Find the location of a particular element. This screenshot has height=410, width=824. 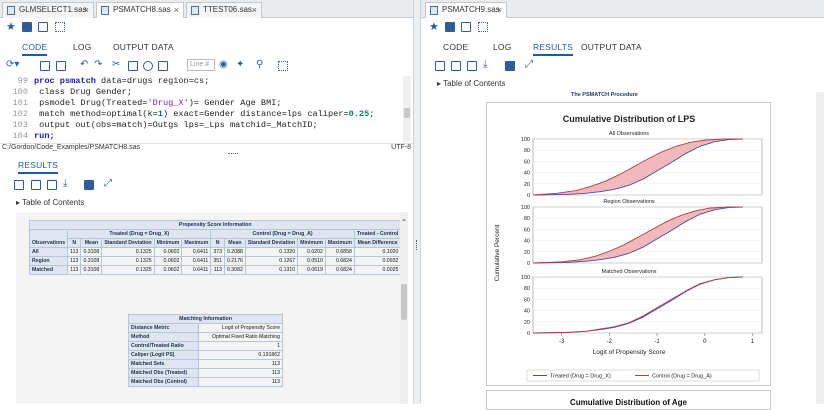

undo-icon: ↶ is located at coordinates (84, 64).